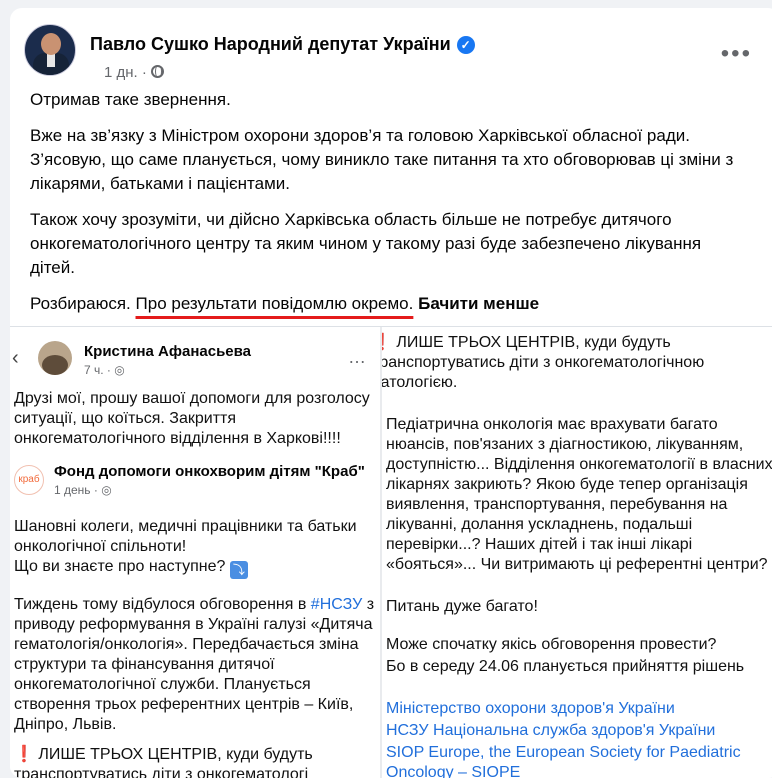 The image size is (772, 778). I want to click on see-less-button: Бачити менше, so click(478, 303).